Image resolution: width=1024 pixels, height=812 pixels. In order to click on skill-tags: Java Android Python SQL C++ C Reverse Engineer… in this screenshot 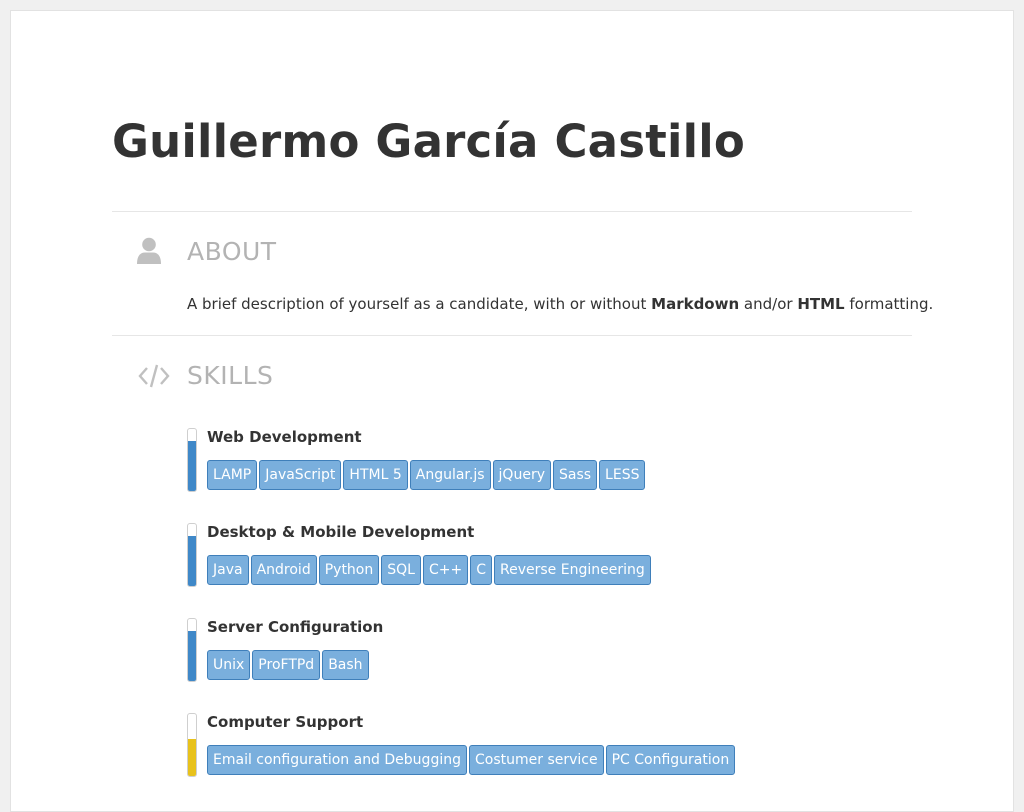, I will do `click(430, 570)`.